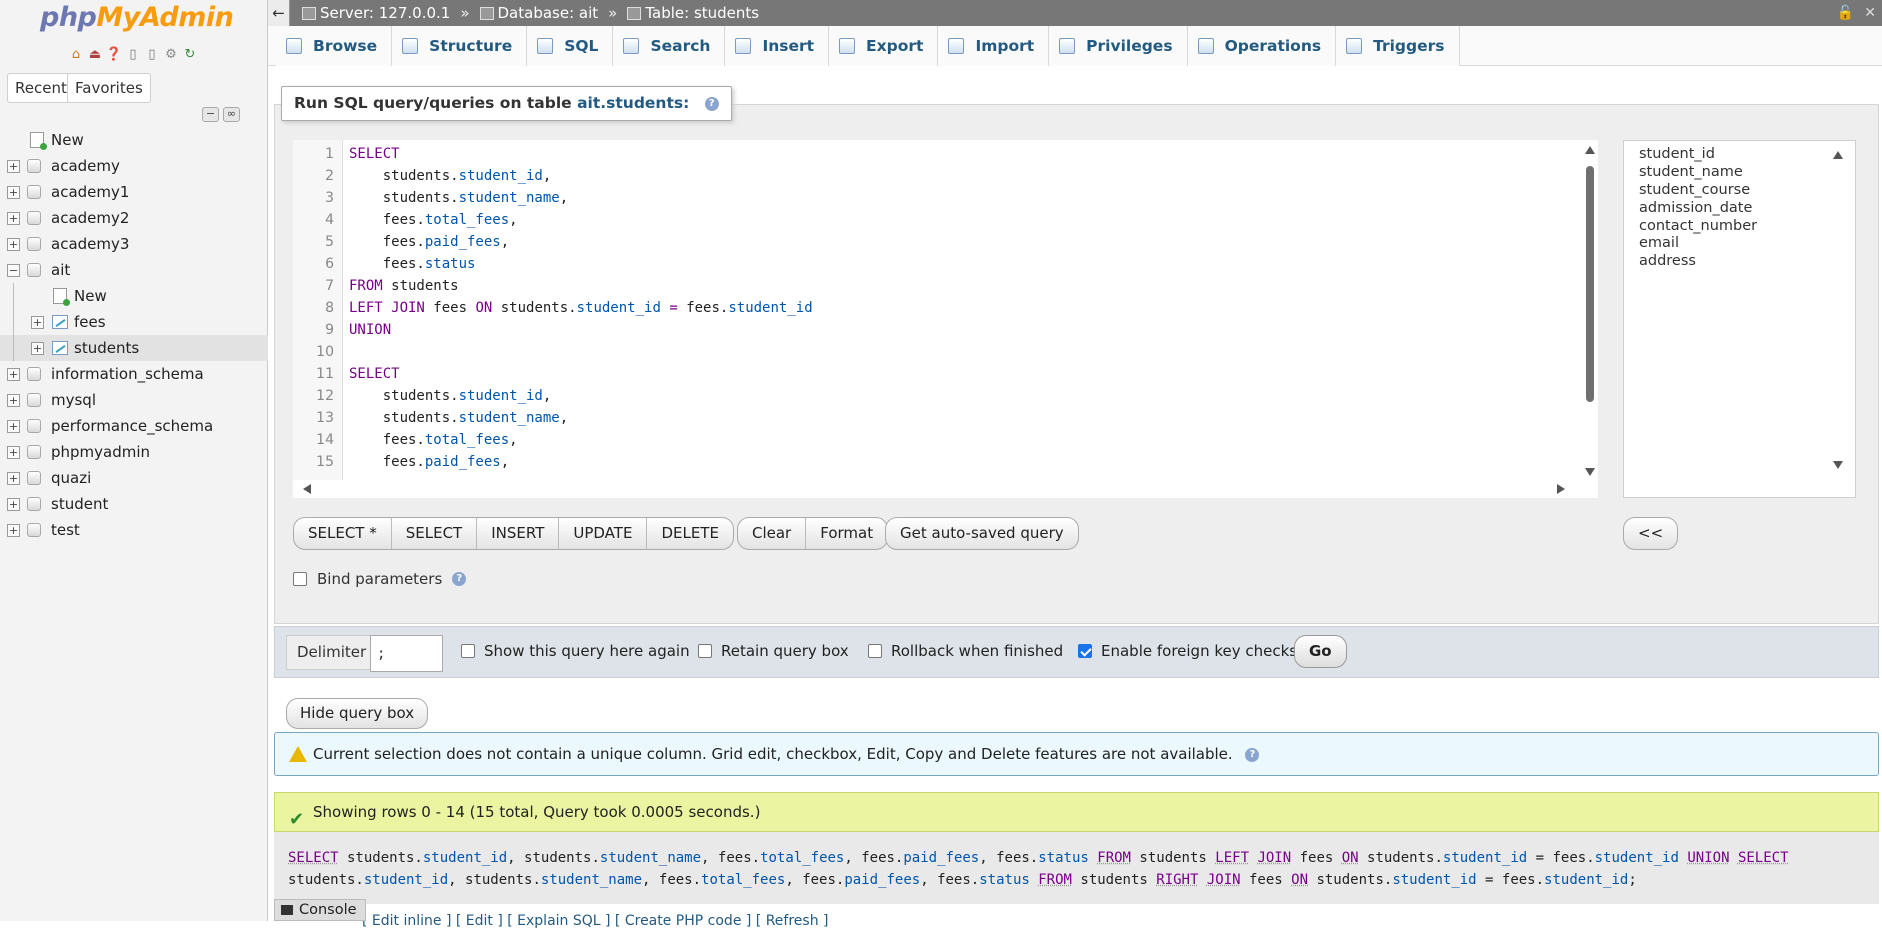 The width and height of the screenshot is (1882, 929). I want to click on tree-item-fees: + fees, so click(134, 322).